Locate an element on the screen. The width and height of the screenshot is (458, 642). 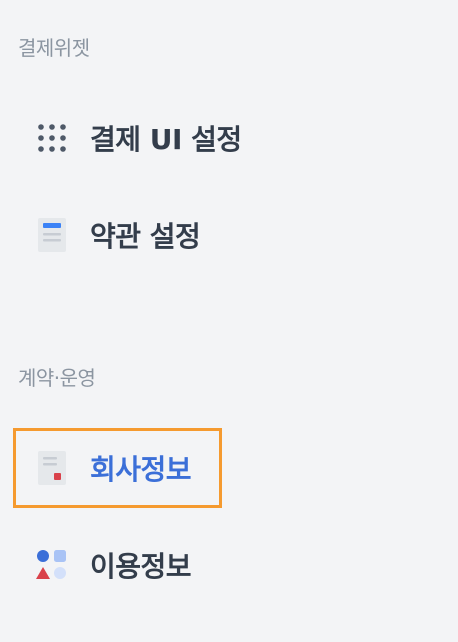
menu-item-label: 이용정보 is located at coordinates (141, 566).